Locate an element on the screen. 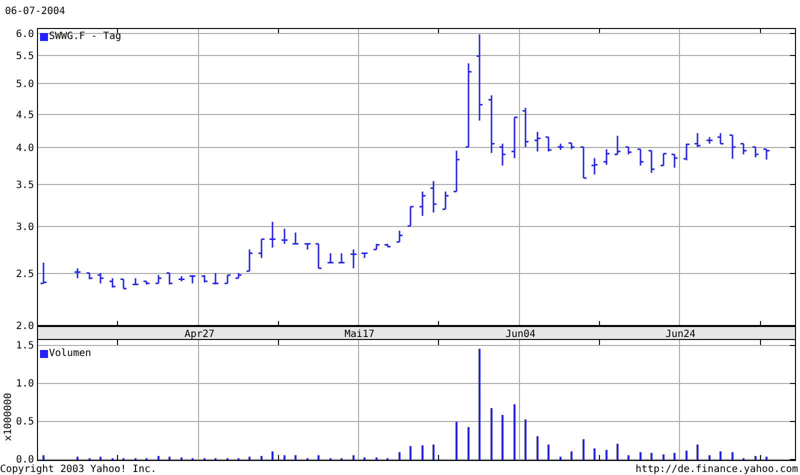 Image resolution: width=800 pixels, height=475 pixels. legend-label: Volumen is located at coordinates (70, 354).